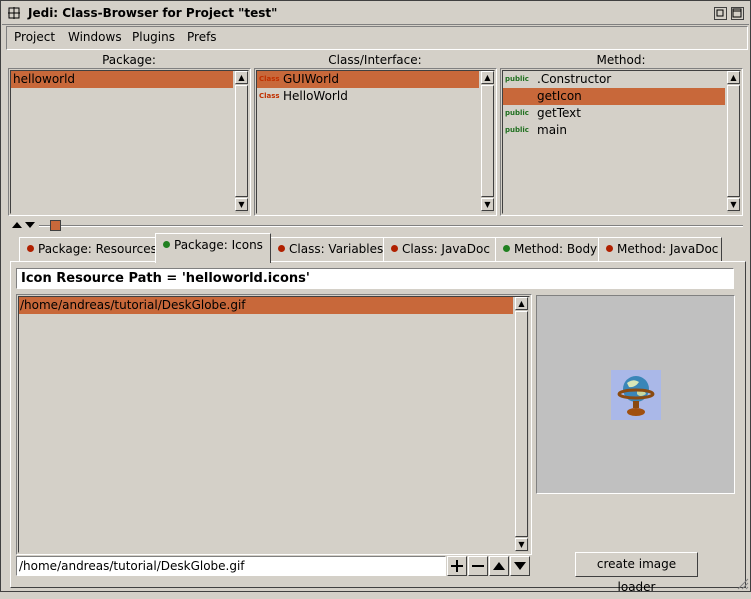 The width and height of the screenshot is (751, 599). I want to click on package-scrollbar: ▲ ▼, so click(241, 142).